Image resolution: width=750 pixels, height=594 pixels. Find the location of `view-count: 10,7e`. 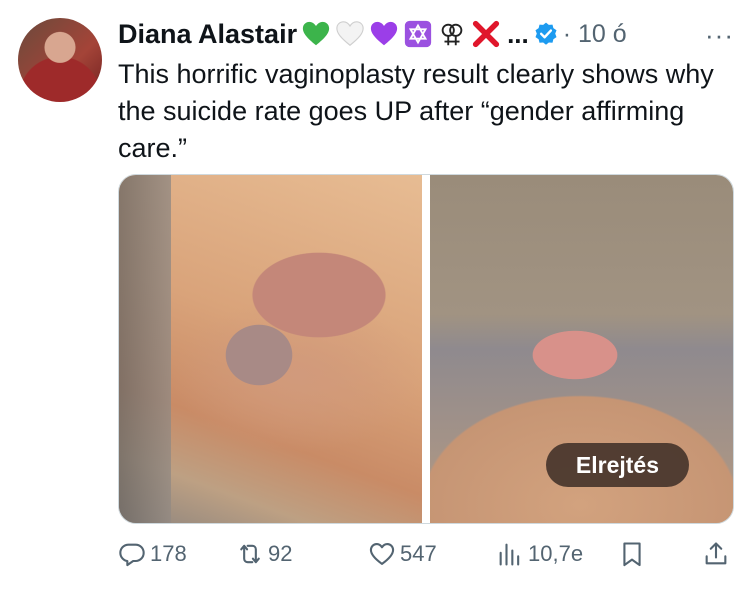

view-count: 10,7e is located at coordinates (556, 553).